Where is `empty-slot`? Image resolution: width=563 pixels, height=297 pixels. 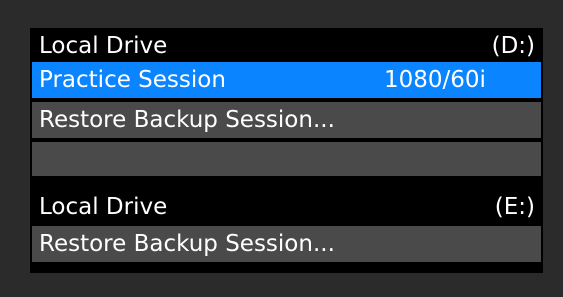
empty-slot is located at coordinates (286, 159).